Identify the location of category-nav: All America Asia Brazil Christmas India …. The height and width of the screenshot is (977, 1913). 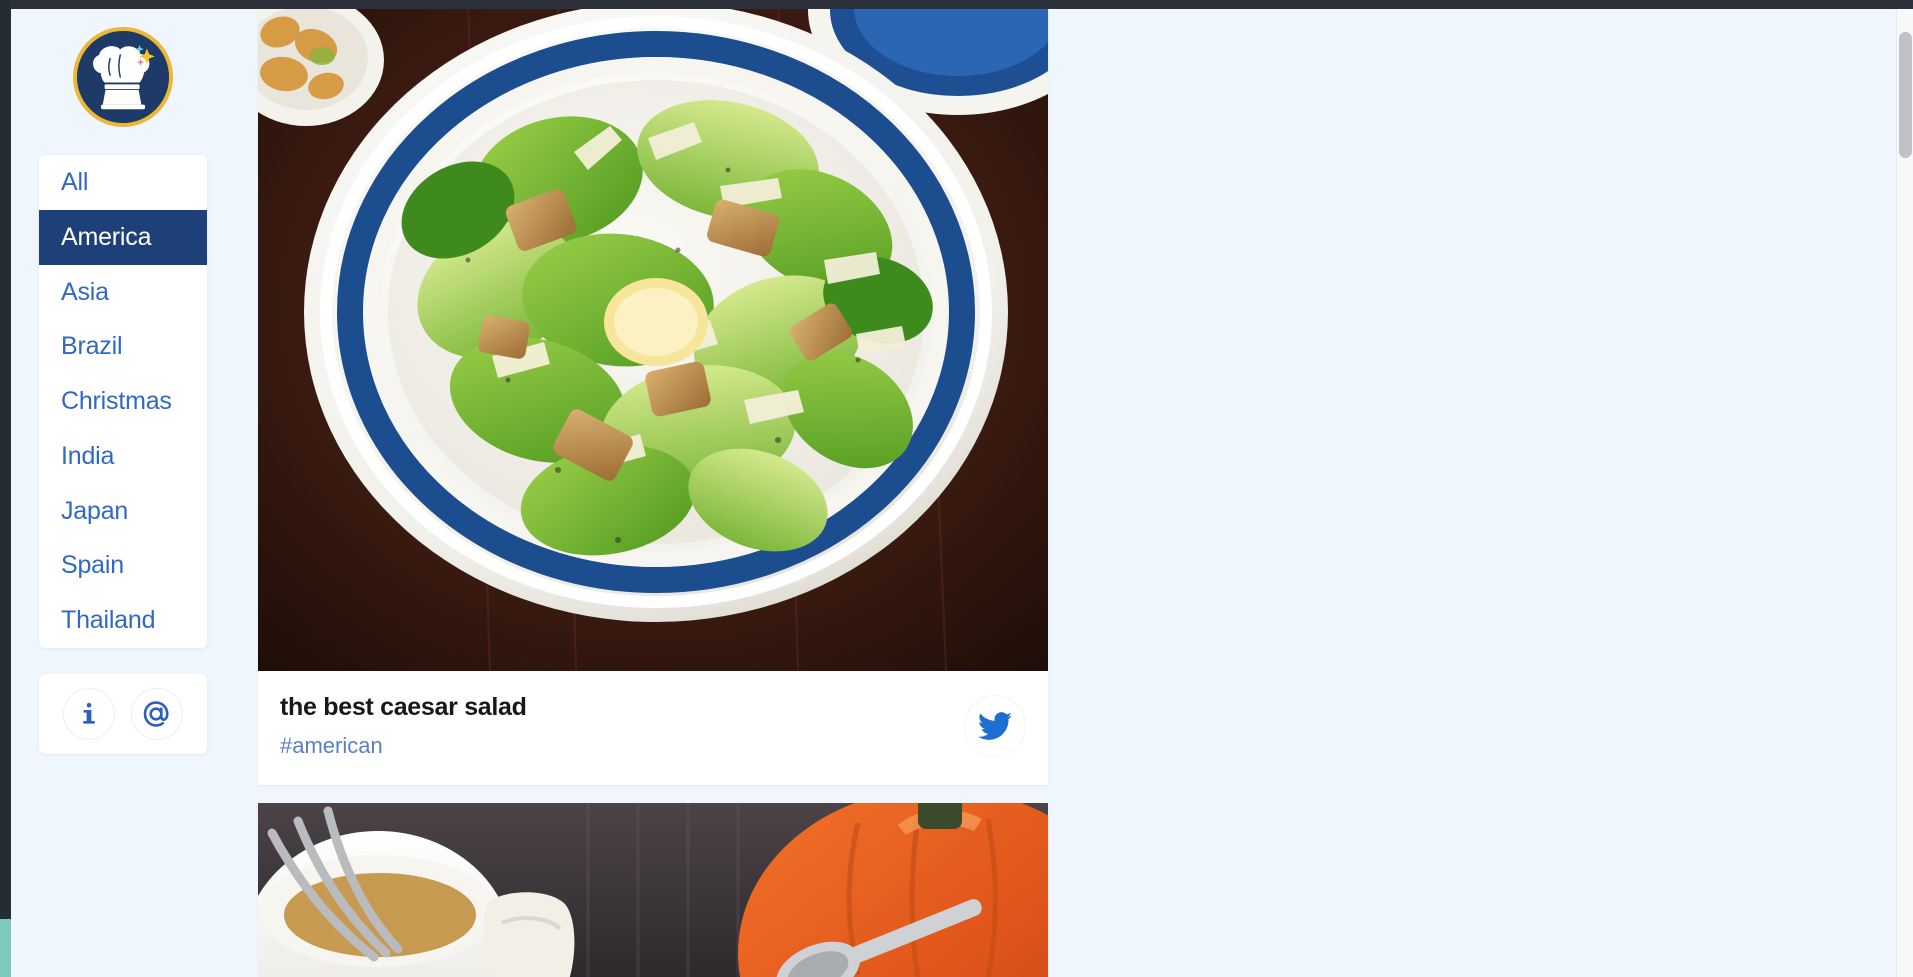
(123, 401).